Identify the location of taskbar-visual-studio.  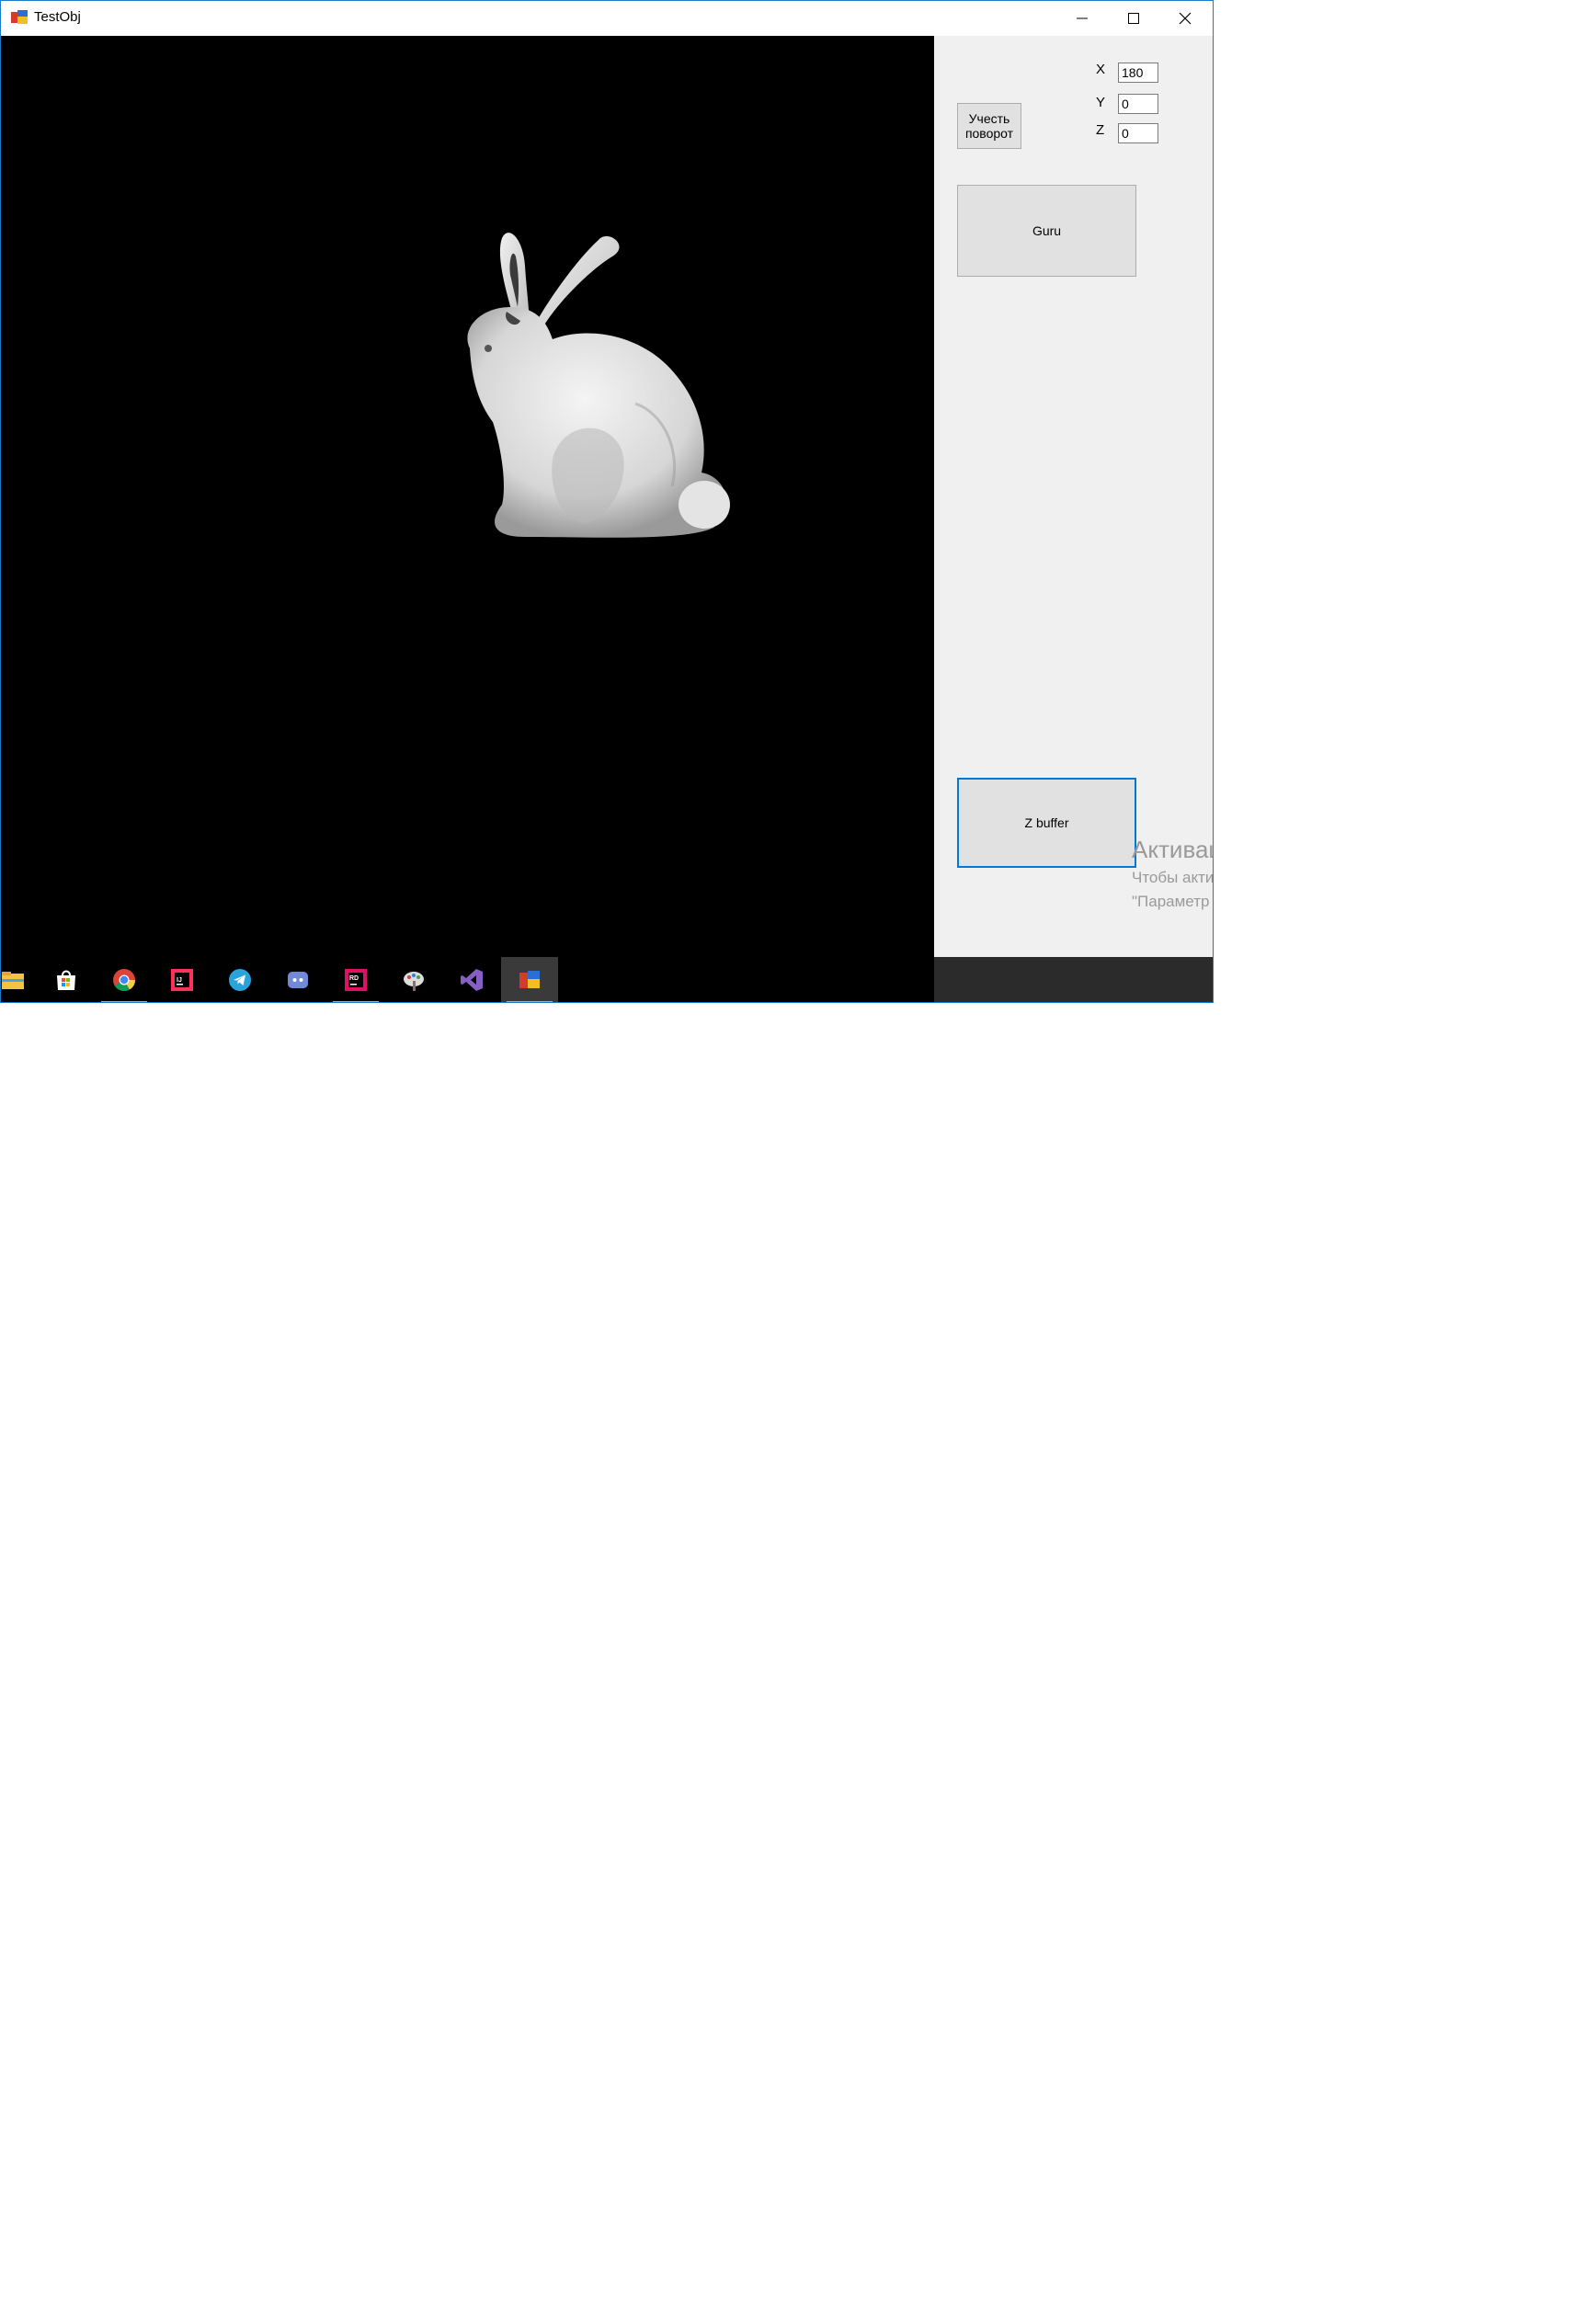
(471, 980).